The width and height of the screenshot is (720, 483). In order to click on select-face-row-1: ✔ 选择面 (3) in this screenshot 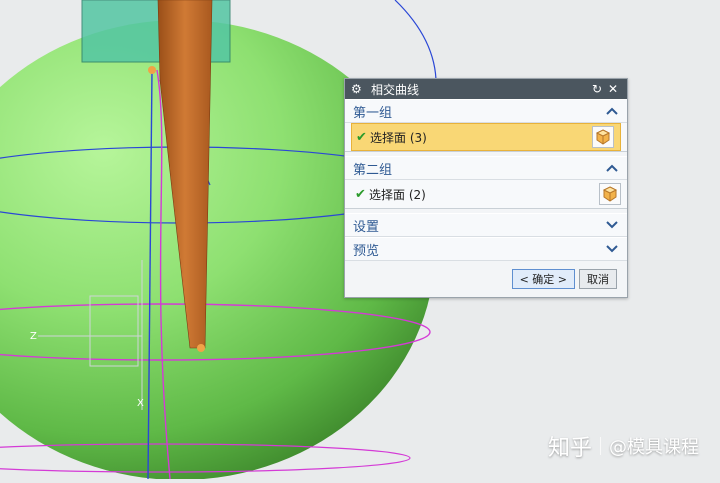, I will do `click(486, 137)`.